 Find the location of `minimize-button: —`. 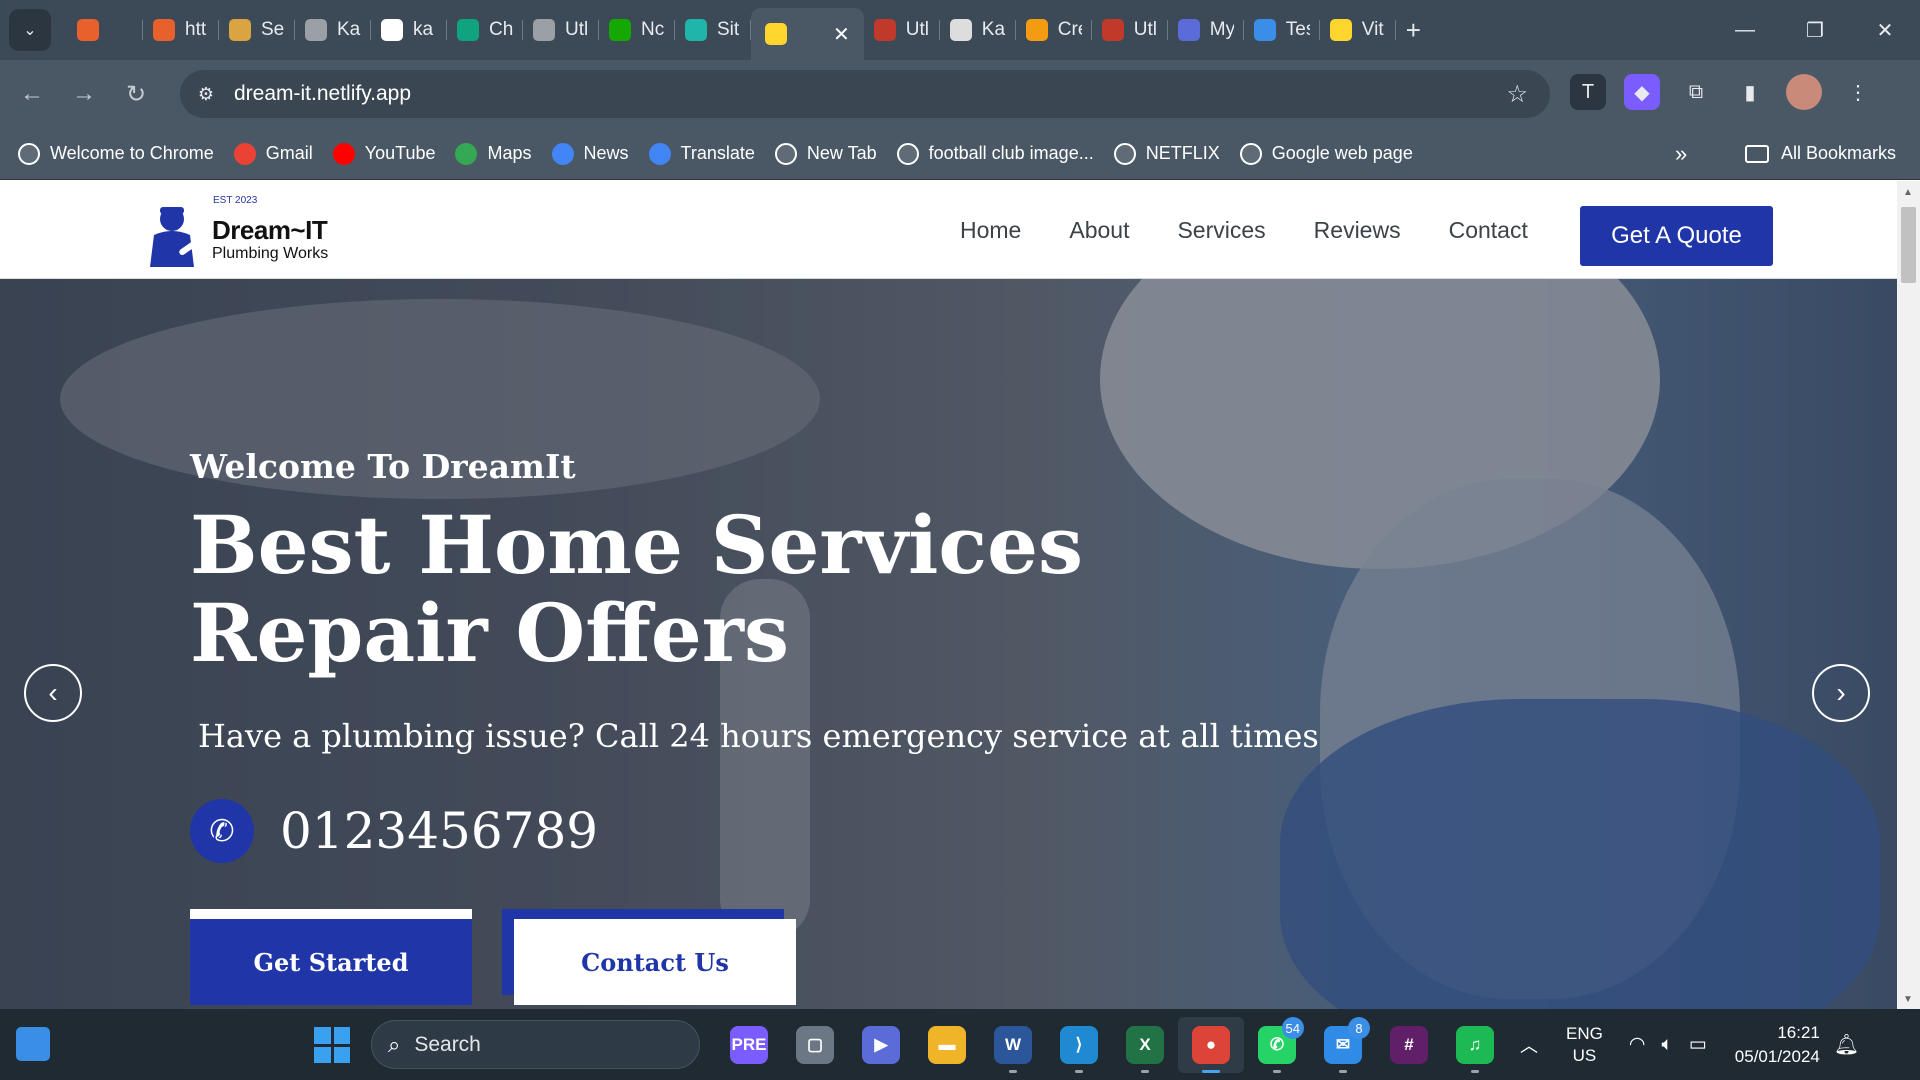

minimize-button: — is located at coordinates (1745, 30).